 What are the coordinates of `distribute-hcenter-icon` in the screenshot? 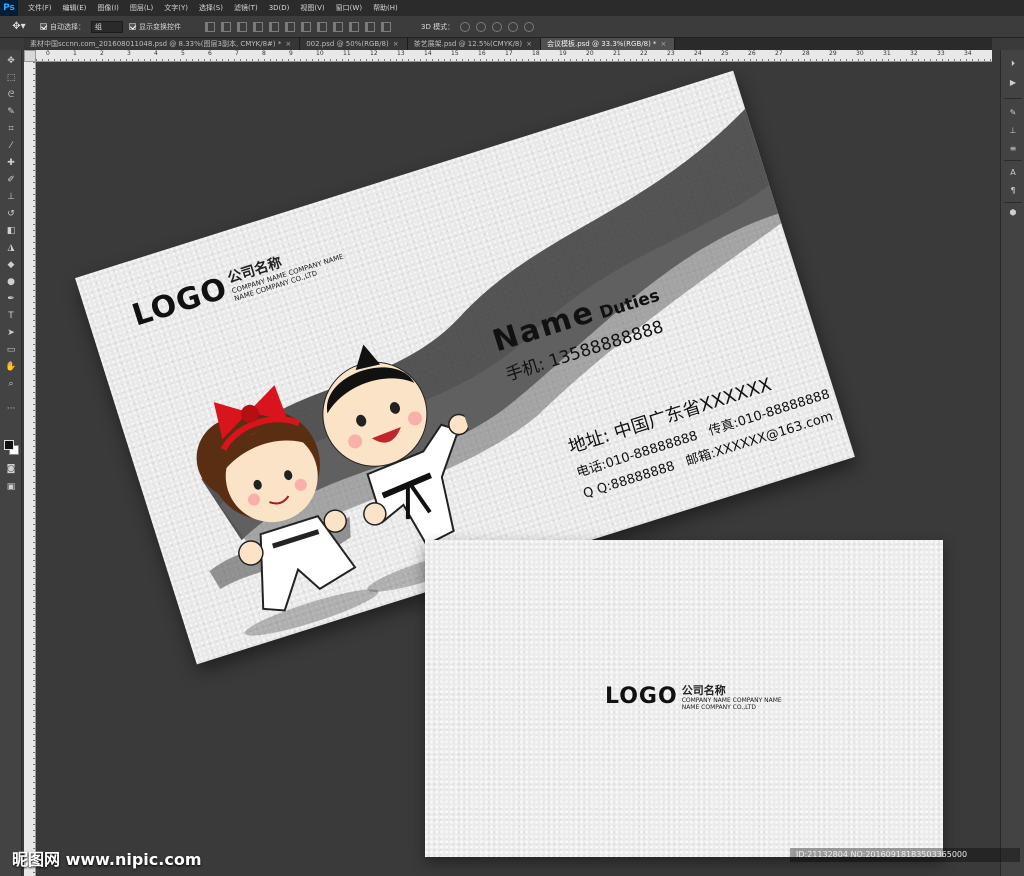 It's located at (370, 26).